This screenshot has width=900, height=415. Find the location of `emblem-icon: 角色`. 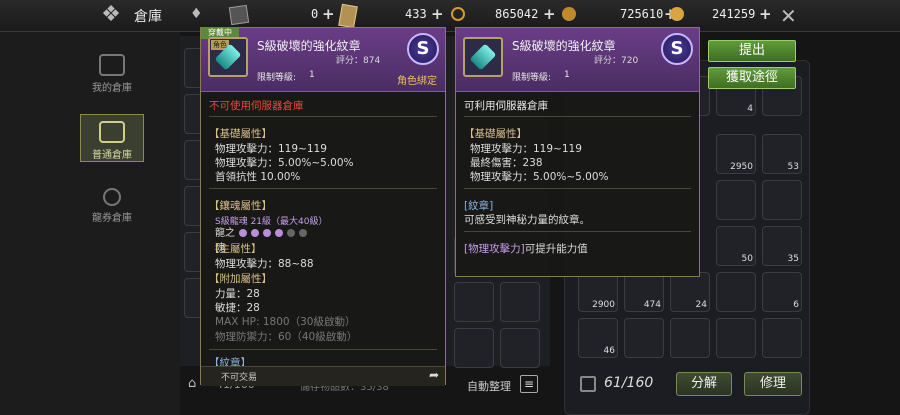

emblem-icon: 角色 is located at coordinates (228, 57).